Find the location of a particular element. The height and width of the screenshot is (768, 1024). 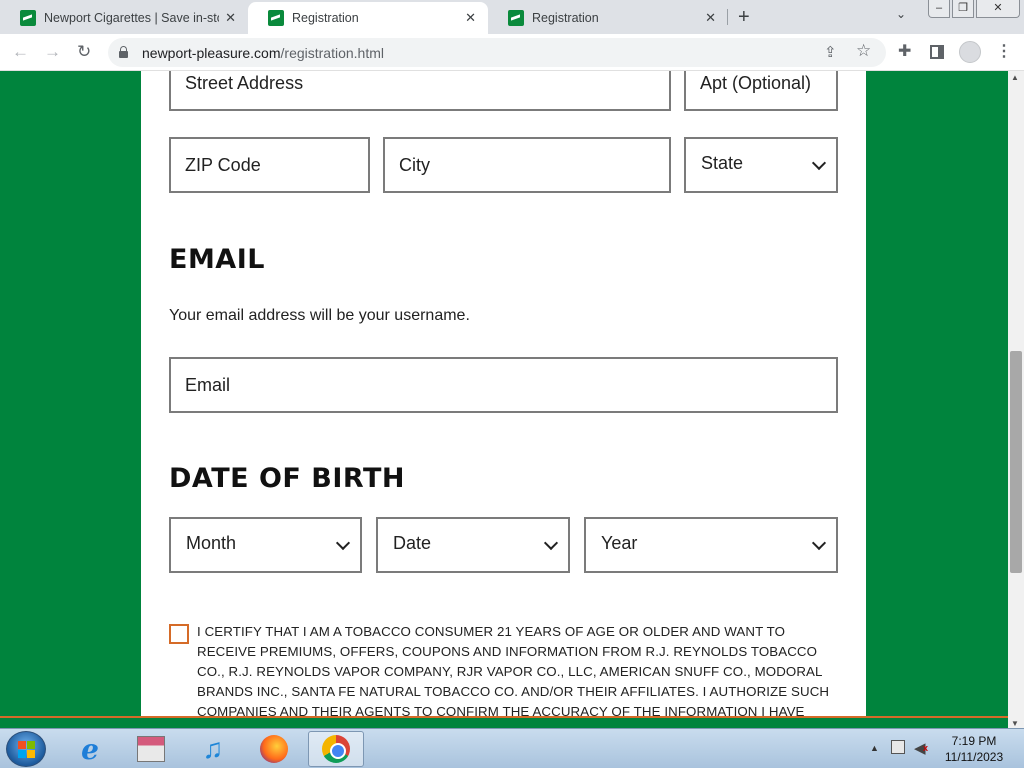

date-select-value: Date is located at coordinates (412, 543).